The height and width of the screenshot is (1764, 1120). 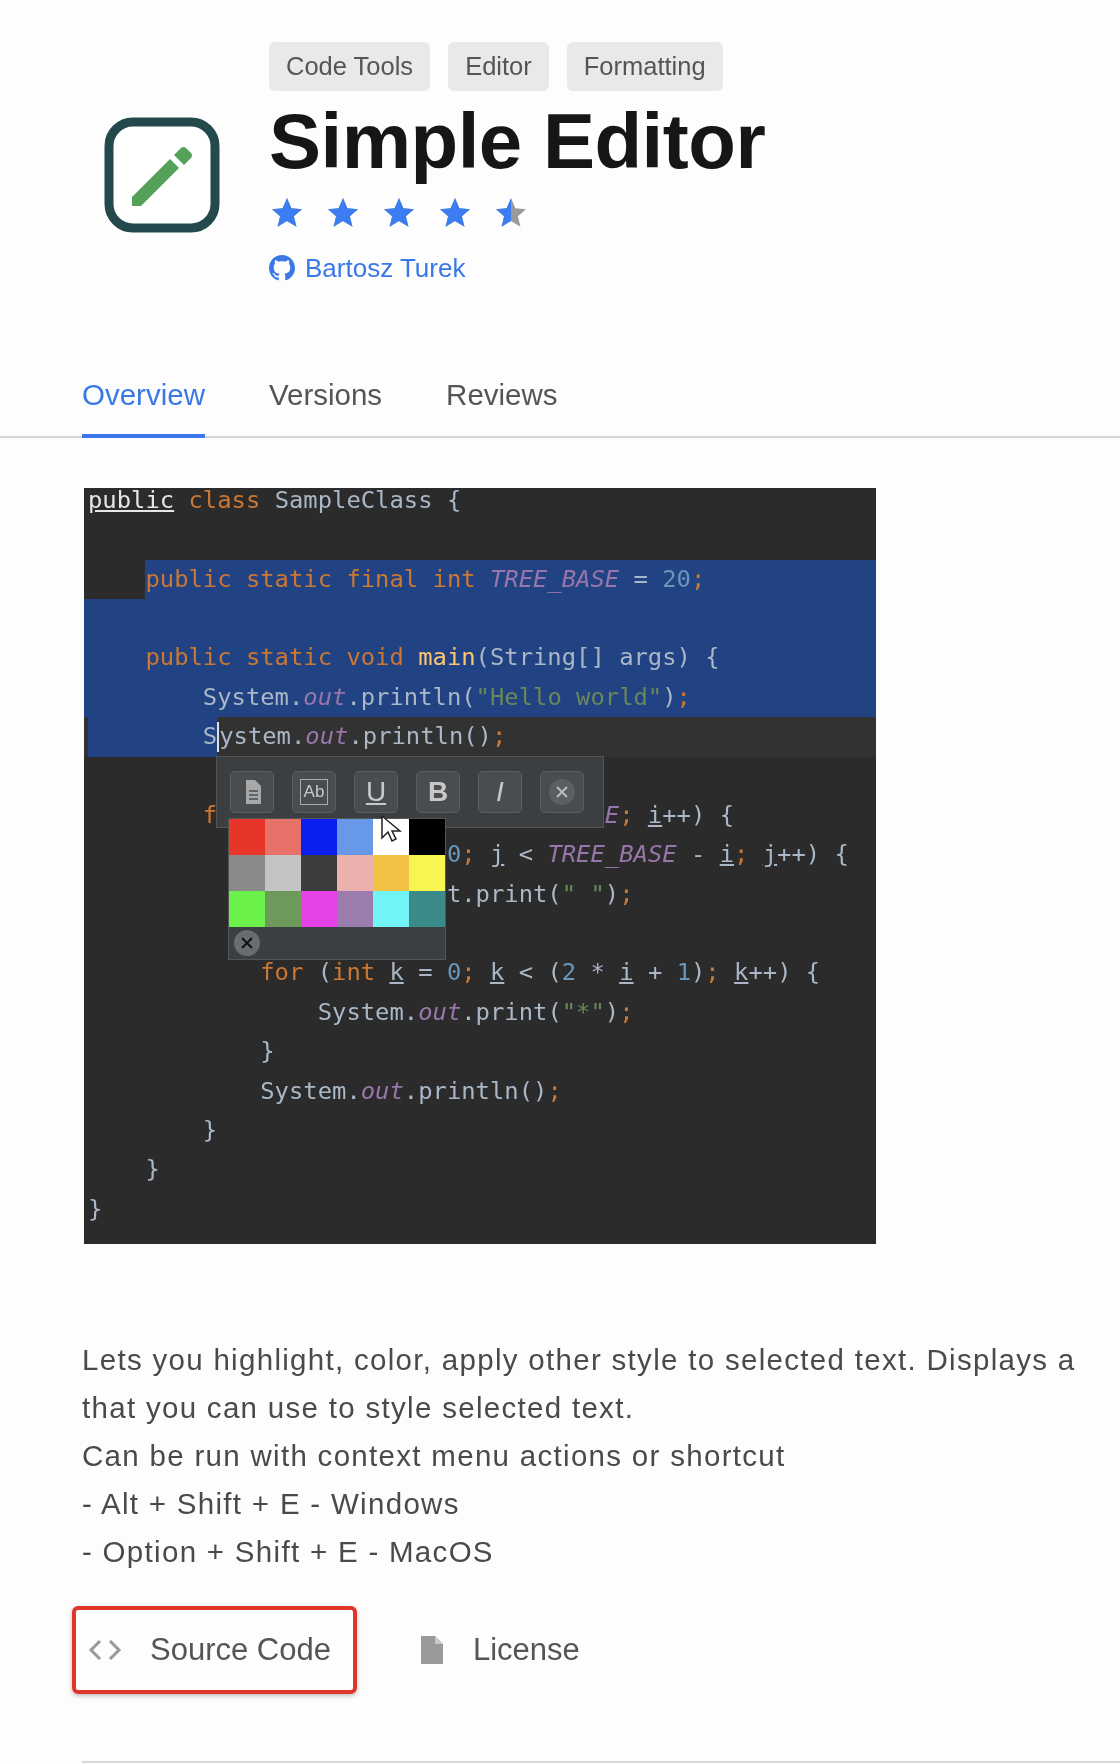 What do you see at coordinates (500, 791) in the screenshot?
I see `italic-tool: I` at bounding box center [500, 791].